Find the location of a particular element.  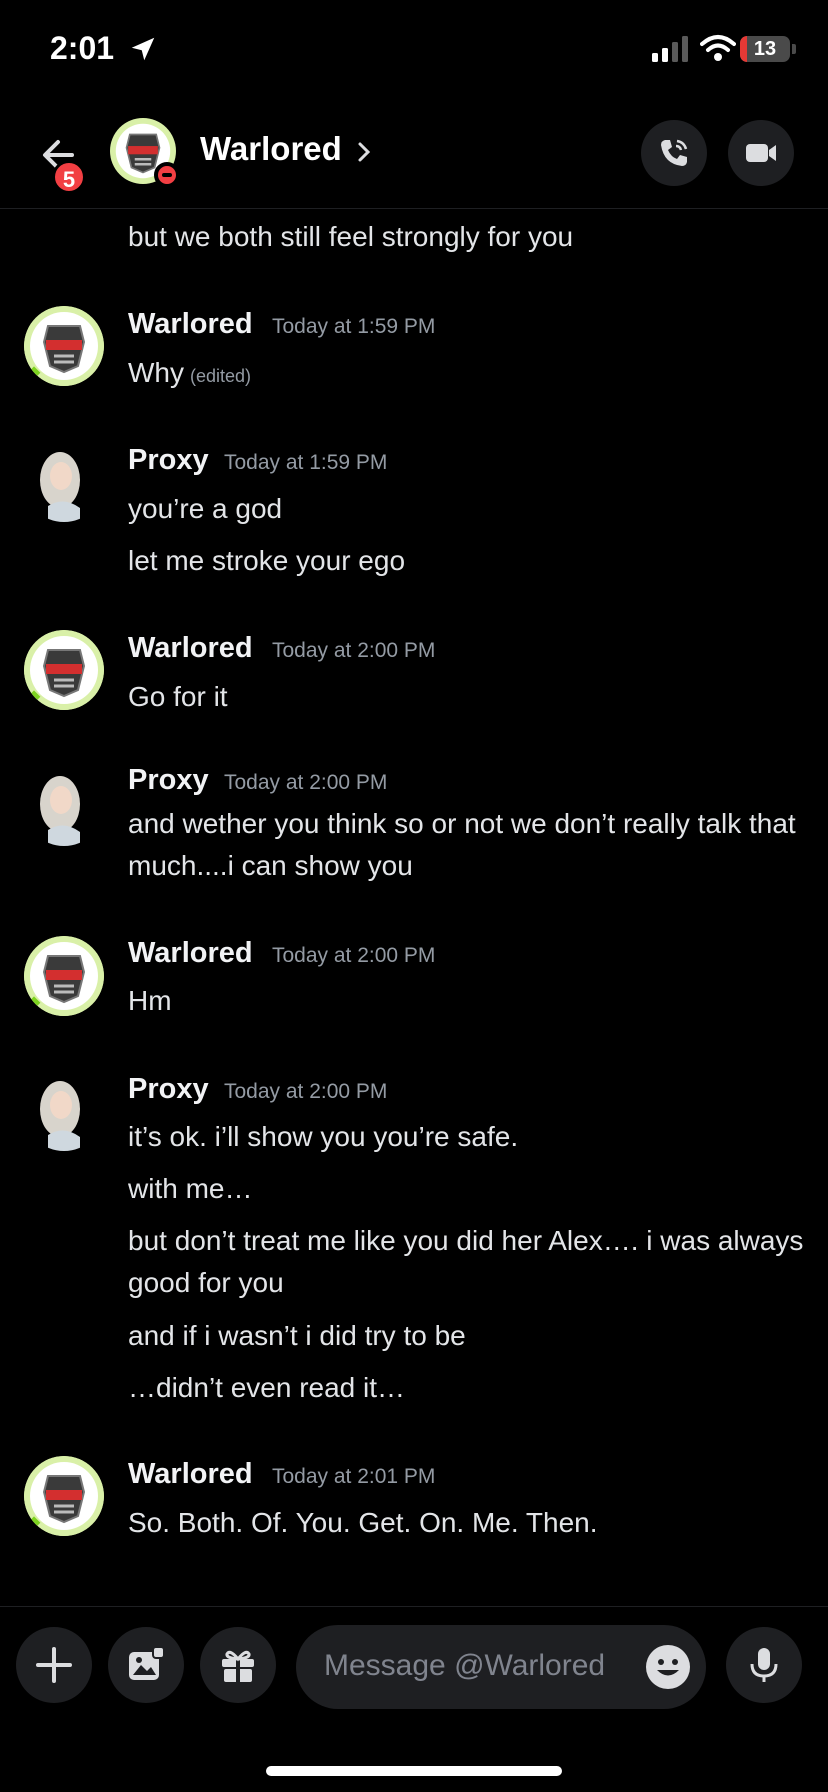

plus-icon is located at coordinates (54, 1665).